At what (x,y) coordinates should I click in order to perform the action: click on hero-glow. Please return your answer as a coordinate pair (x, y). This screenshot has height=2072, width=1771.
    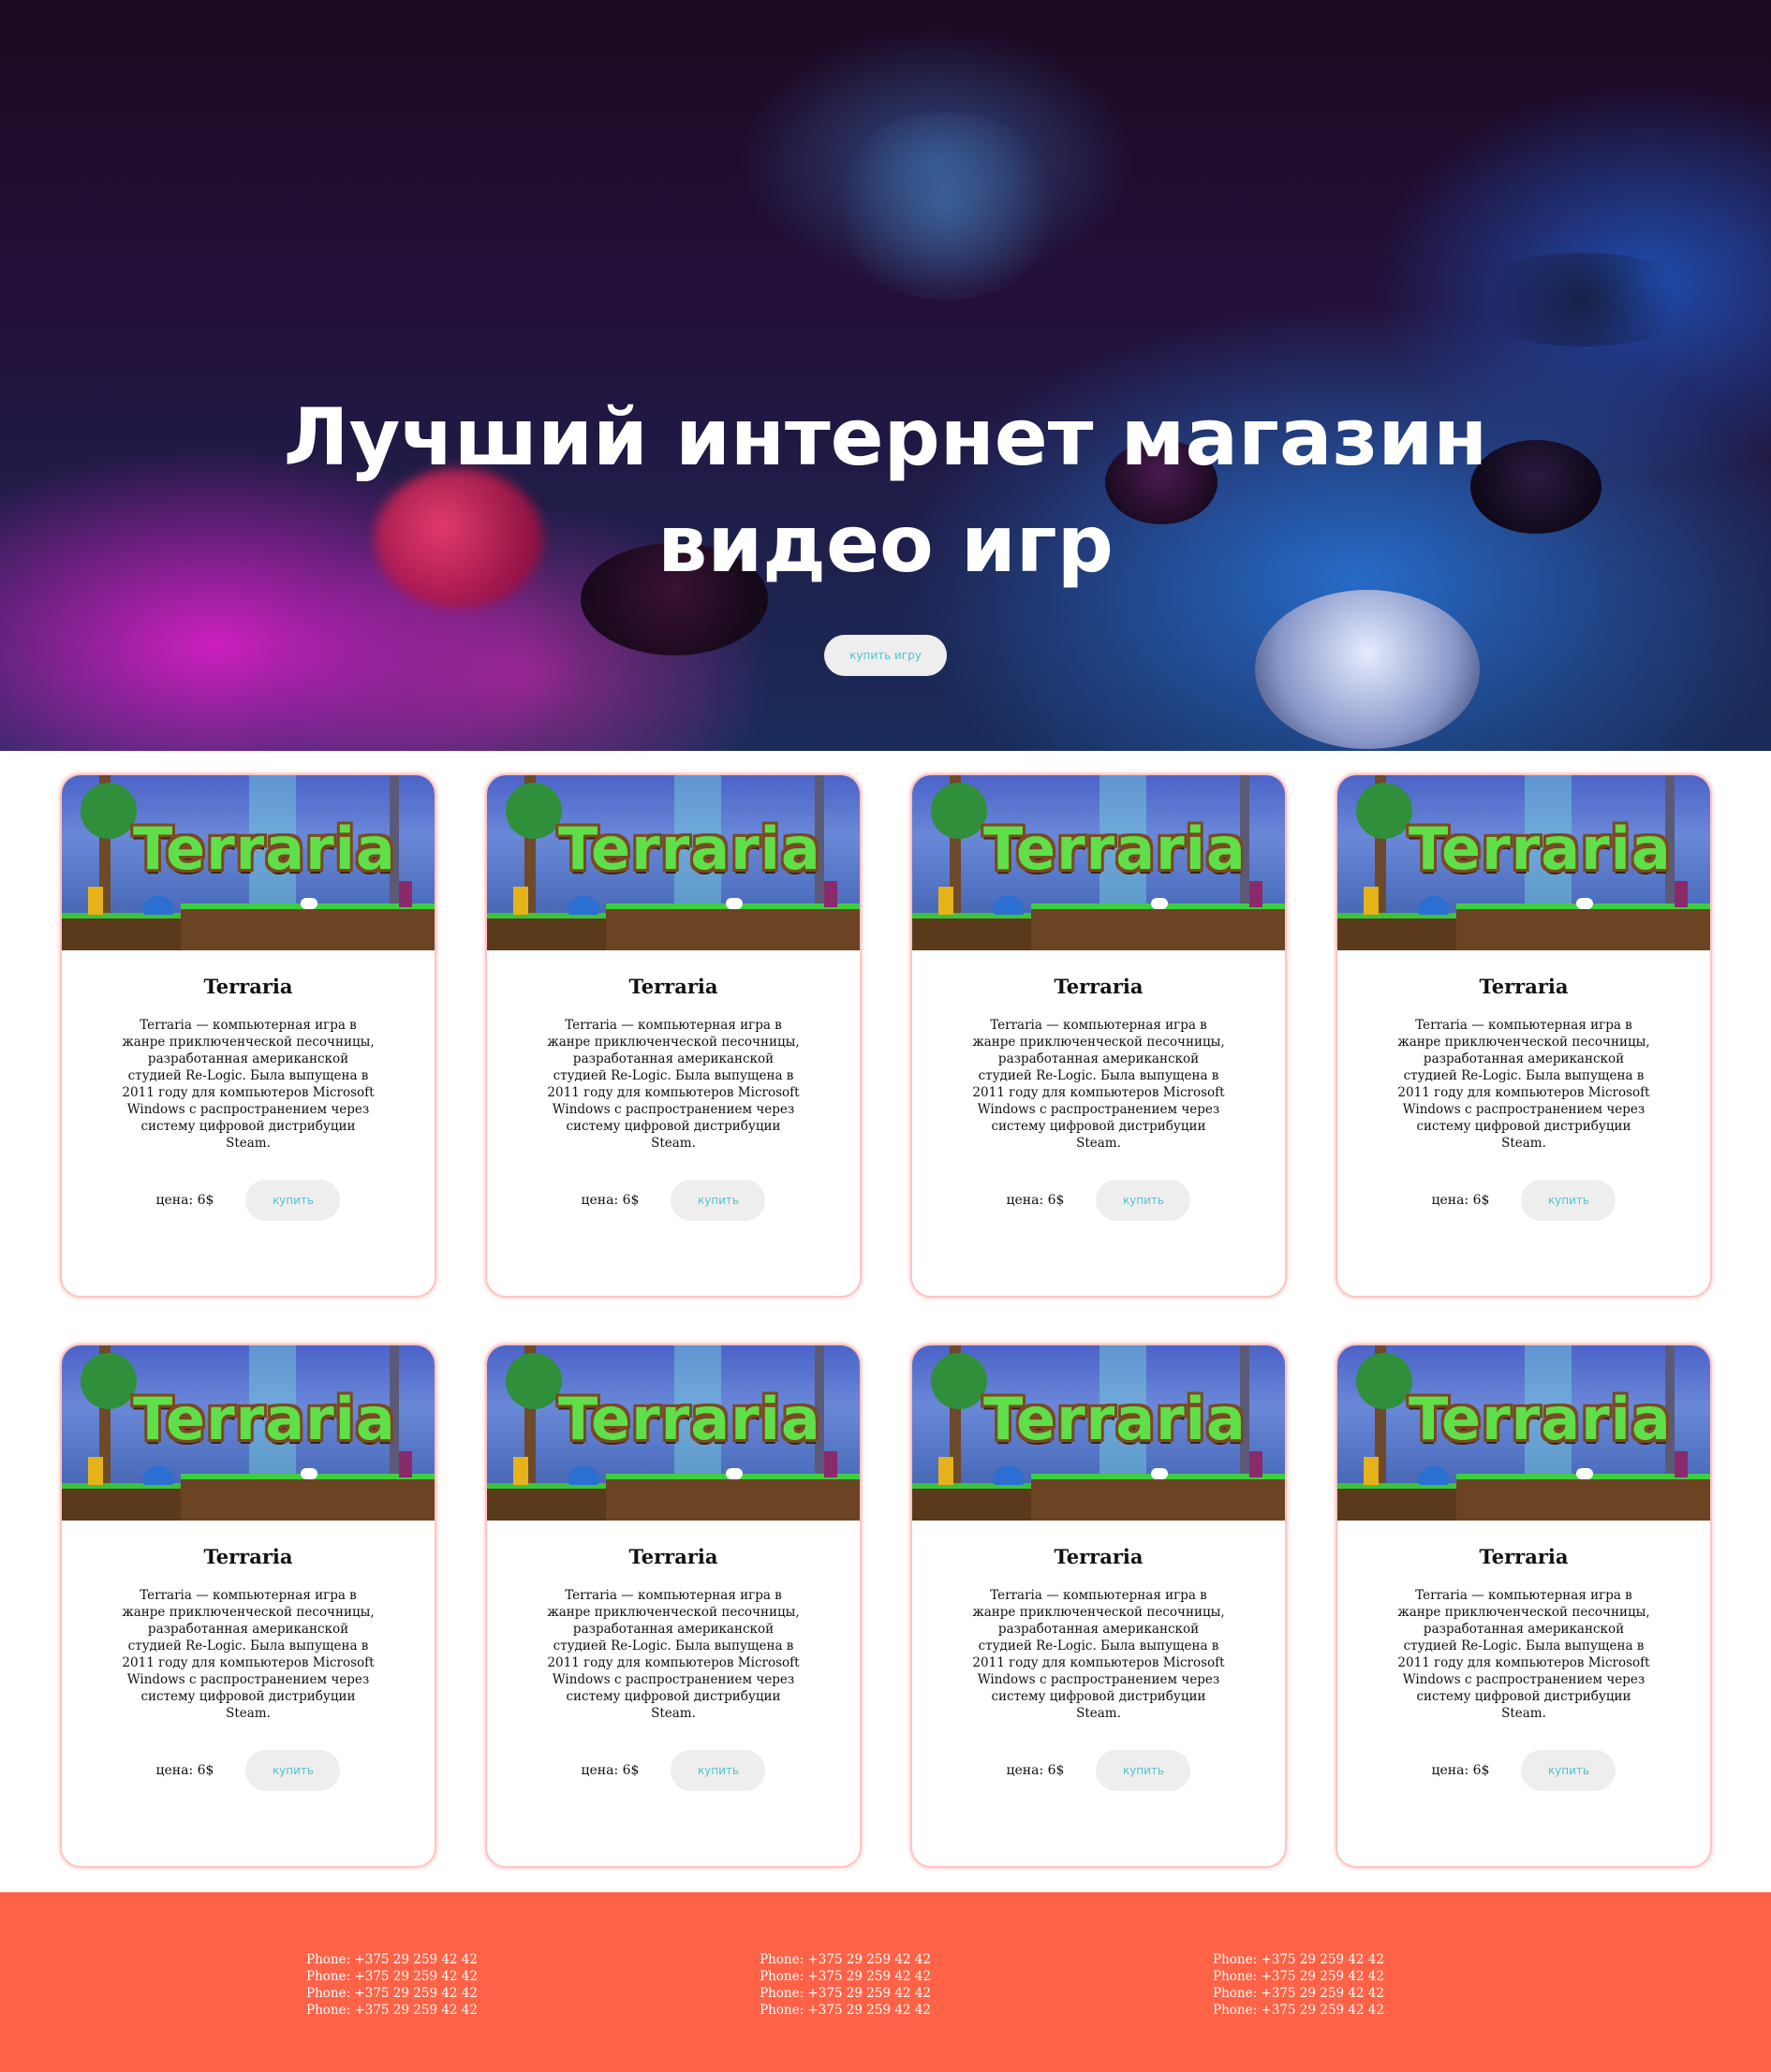
    Looking at the image, I should click on (946, 206).